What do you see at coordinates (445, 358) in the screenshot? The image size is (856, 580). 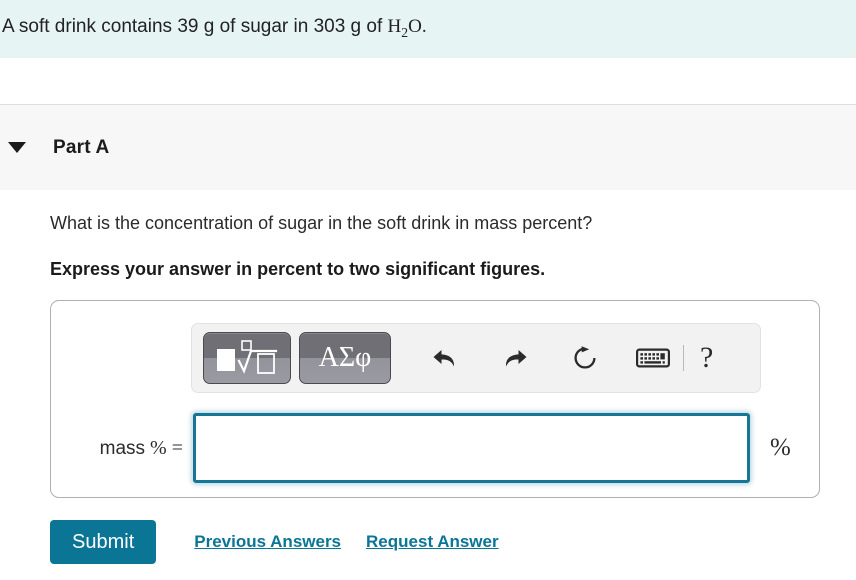 I see `undo-icon` at bounding box center [445, 358].